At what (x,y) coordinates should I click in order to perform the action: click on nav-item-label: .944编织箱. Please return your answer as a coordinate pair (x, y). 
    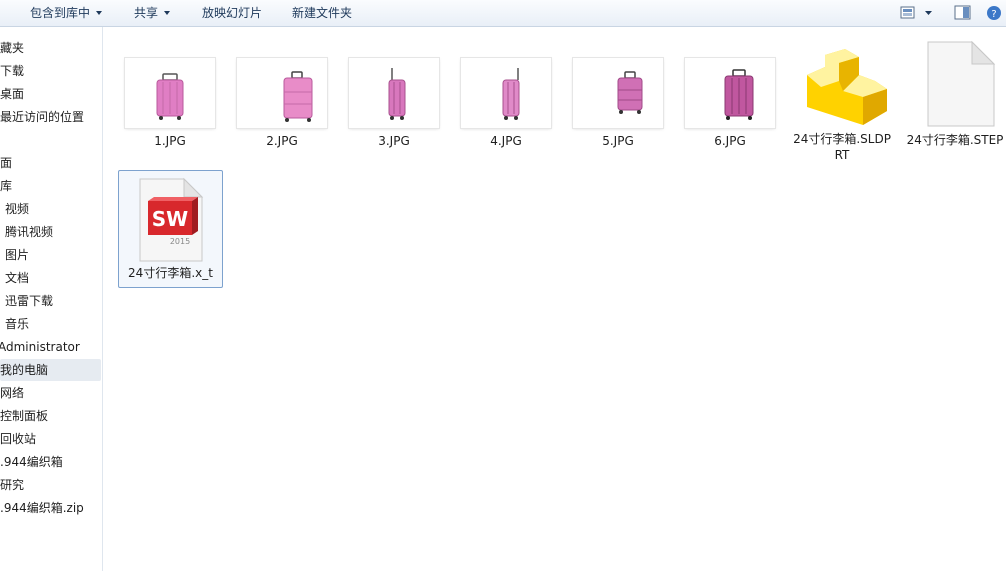
    Looking at the image, I should click on (31, 462).